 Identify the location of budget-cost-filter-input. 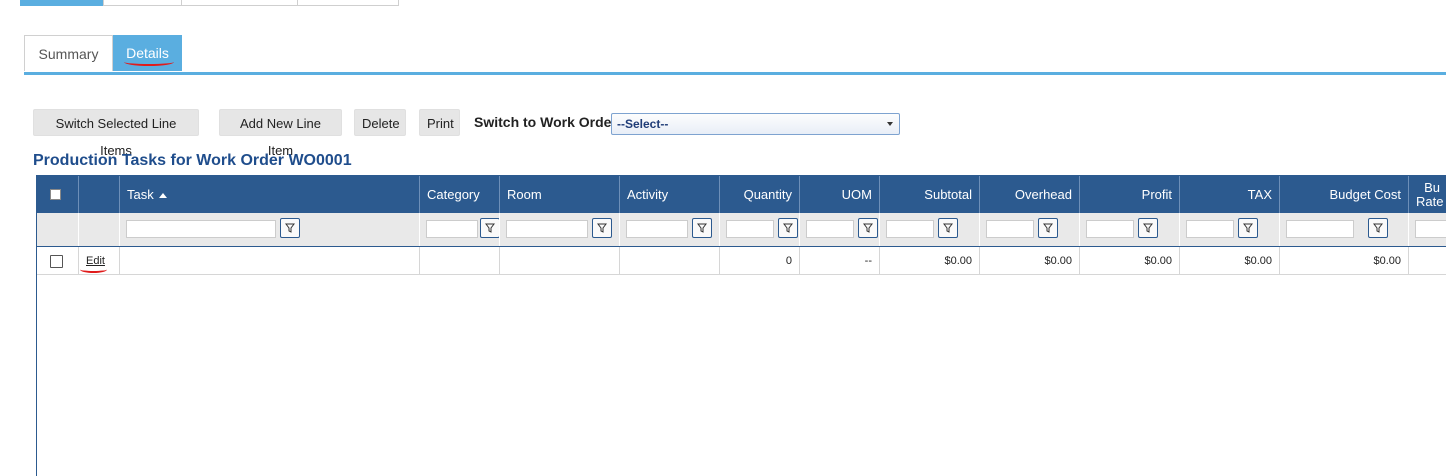
(1320, 229).